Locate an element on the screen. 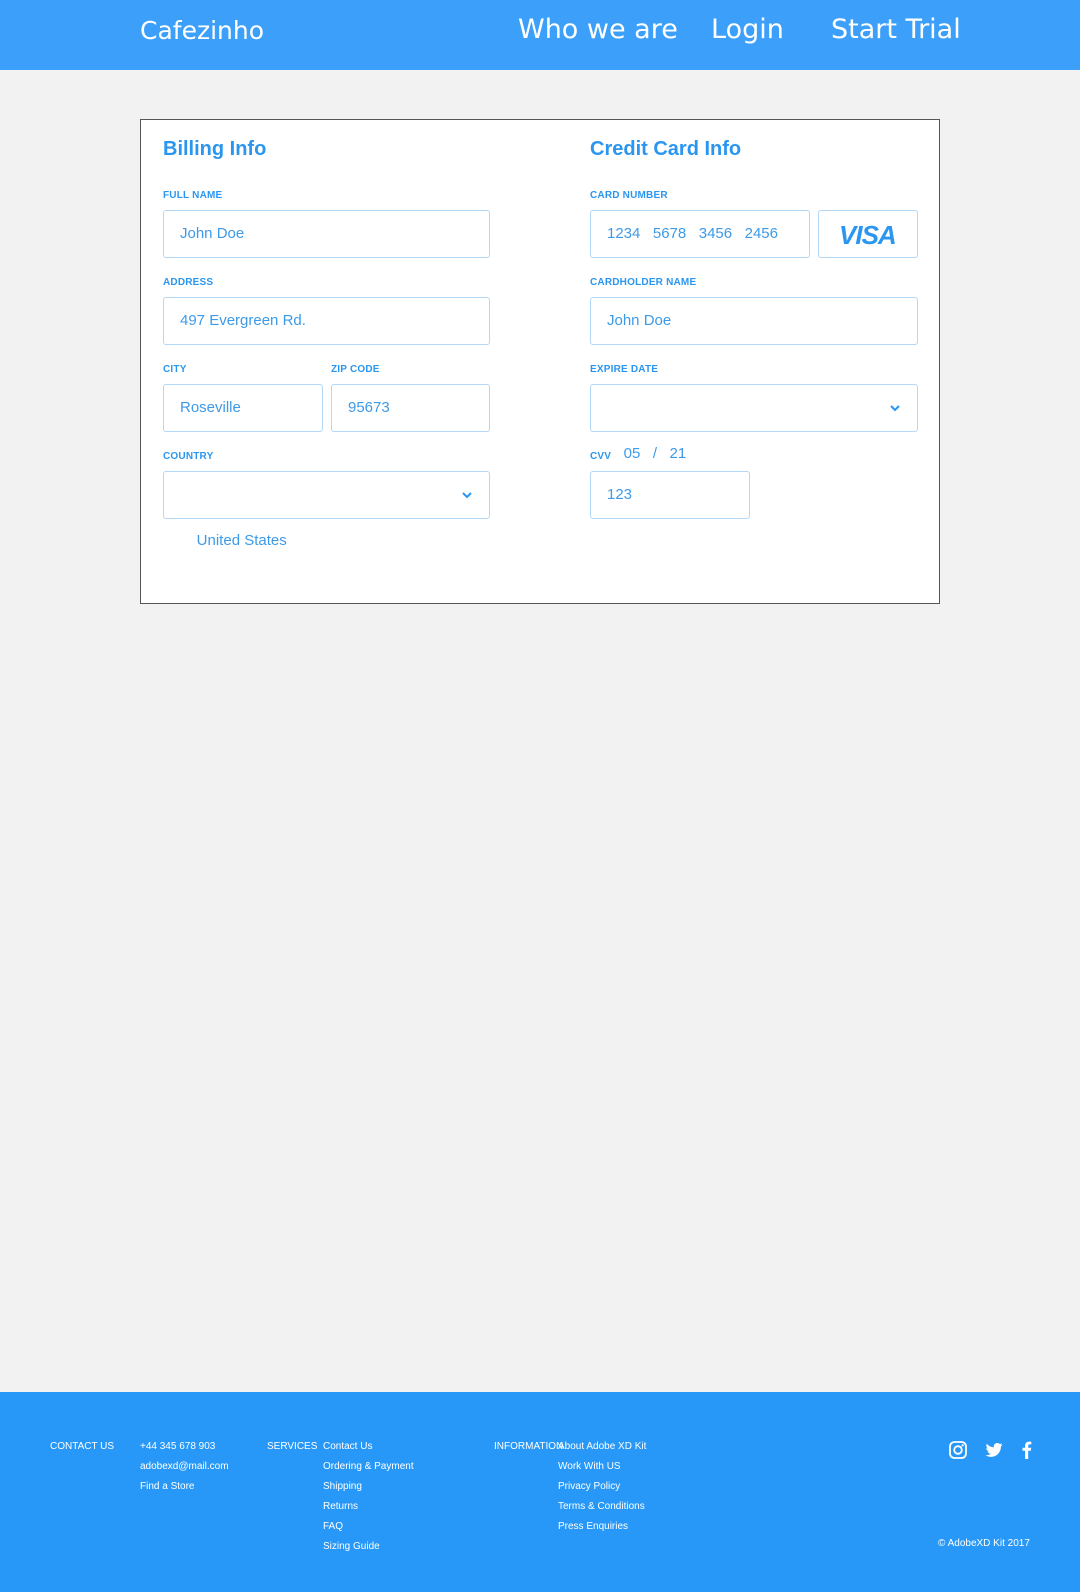 Image resolution: width=1080 pixels, height=1592 pixels. cardholder-name-input: John Doe is located at coordinates (754, 321).